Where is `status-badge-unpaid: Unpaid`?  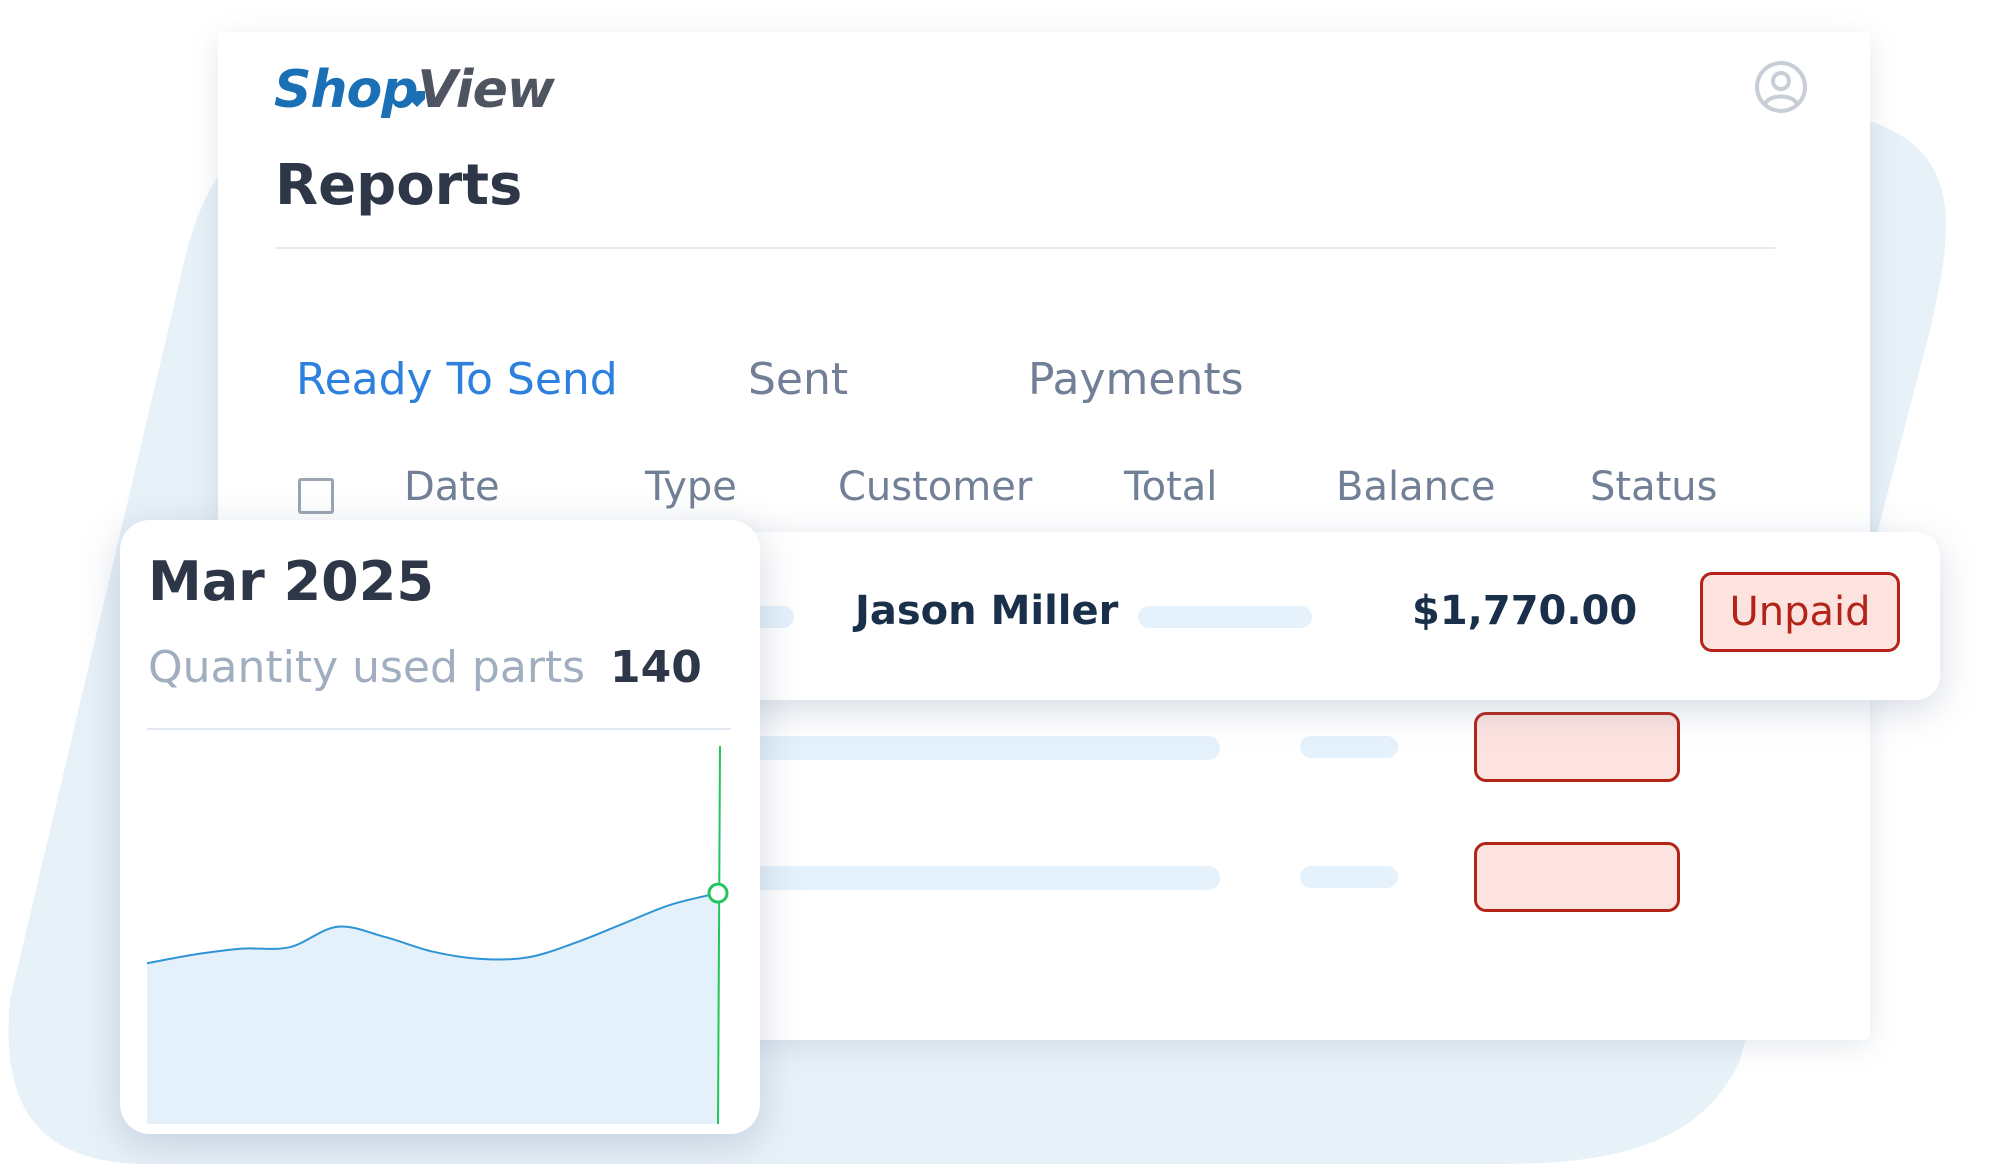 status-badge-unpaid: Unpaid is located at coordinates (1800, 612).